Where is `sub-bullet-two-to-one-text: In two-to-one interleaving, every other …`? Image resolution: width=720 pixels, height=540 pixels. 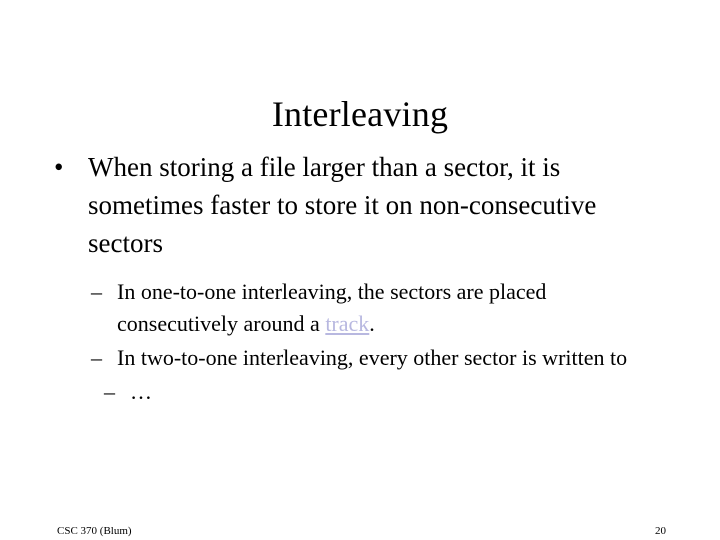
sub-bullet-two-to-one-text: In two-to-one interleaving, every other … is located at coordinates (372, 357).